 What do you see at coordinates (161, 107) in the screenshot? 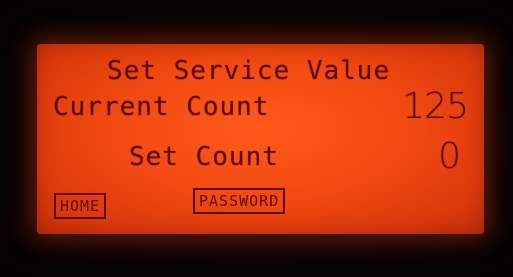
I see `current-count-label: Current Count` at bounding box center [161, 107].